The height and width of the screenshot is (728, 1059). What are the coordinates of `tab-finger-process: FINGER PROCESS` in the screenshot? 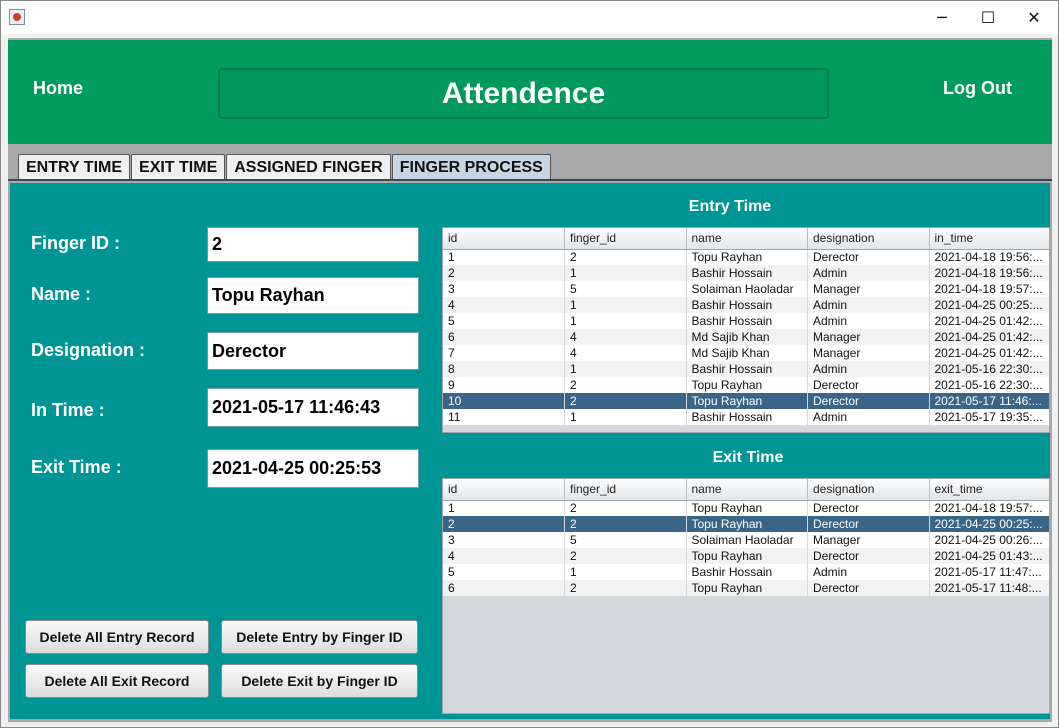 It's located at (471, 167).